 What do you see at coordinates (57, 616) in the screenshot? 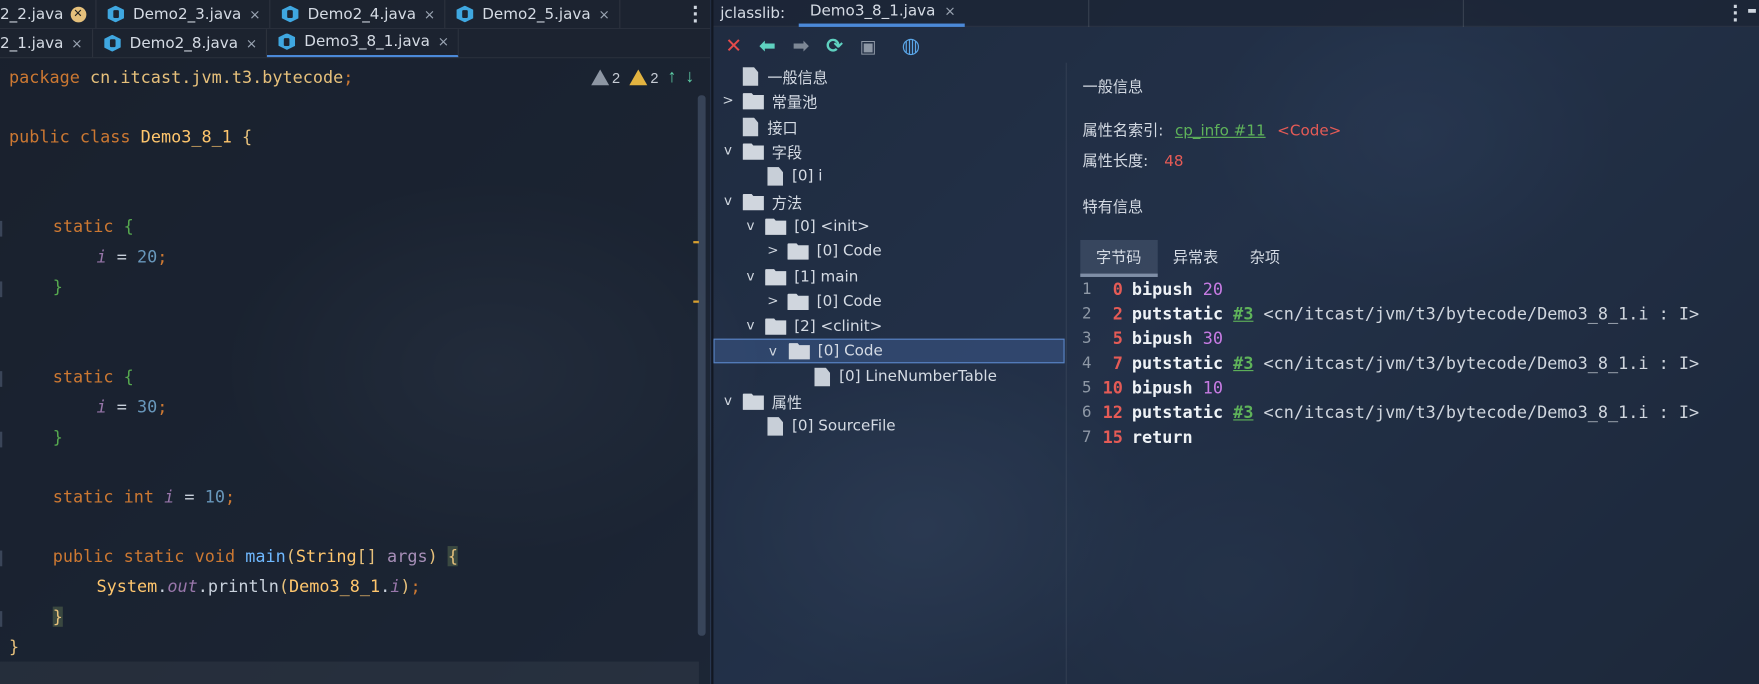
I see `code-line-main-end: }` at bounding box center [57, 616].